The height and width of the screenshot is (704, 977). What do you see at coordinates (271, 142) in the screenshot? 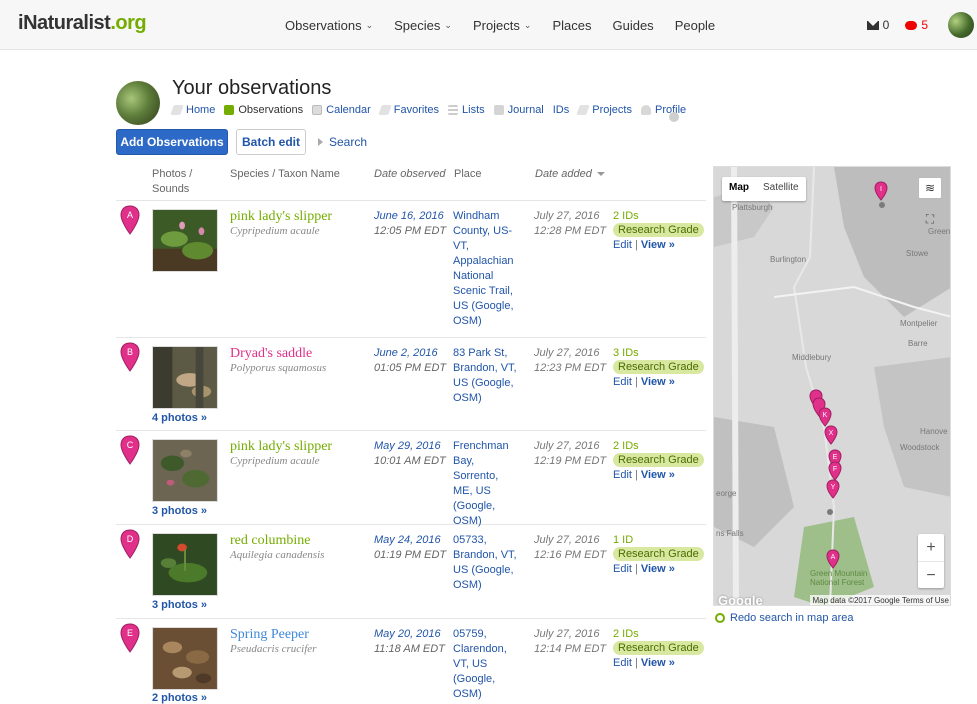
I see `batch-edit-button: Batch edit` at bounding box center [271, 142].